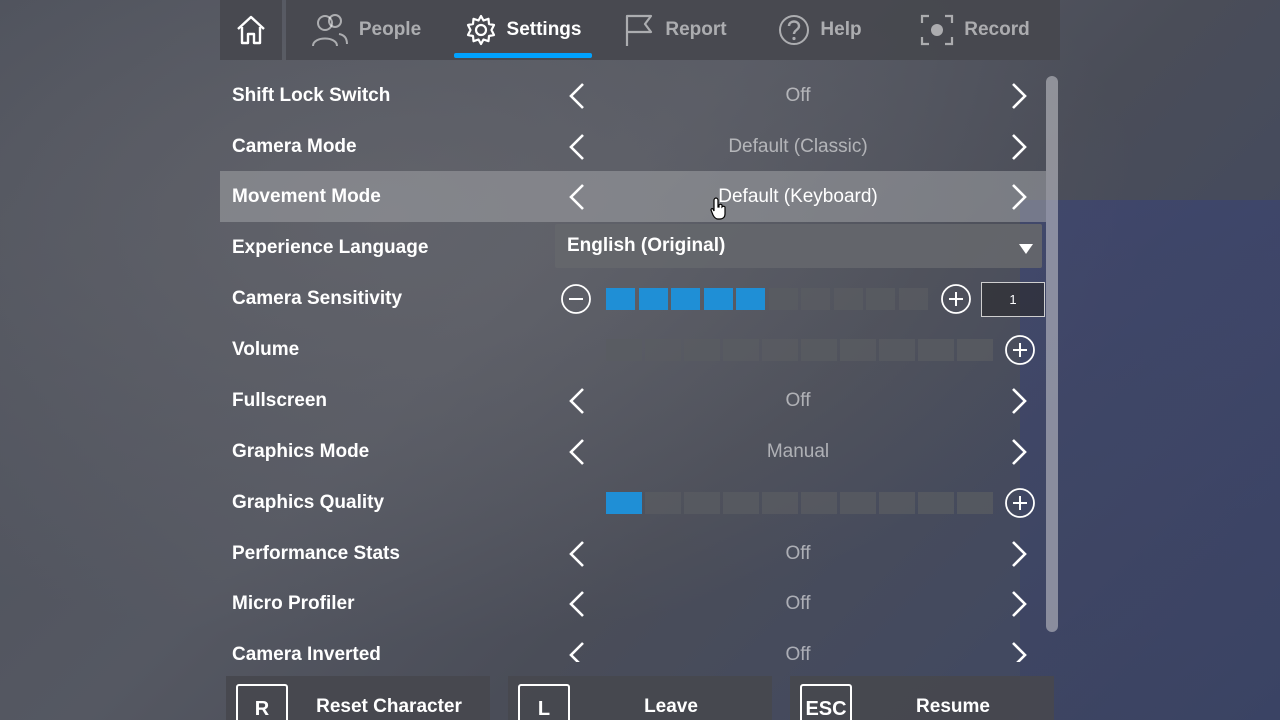 This screenshot has height=720, width=1280. What do you see at coordinates (798, 196) in the screenshot?
I see `setting-value: Default (Keyboard)` at bounding box center [798, 196].